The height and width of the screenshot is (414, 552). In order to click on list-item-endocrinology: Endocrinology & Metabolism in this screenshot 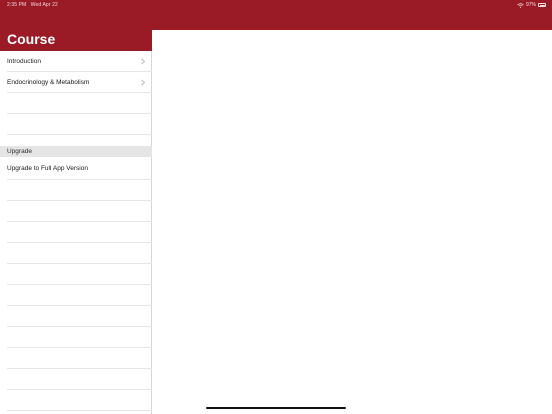, I will do `click(76, 82)`.